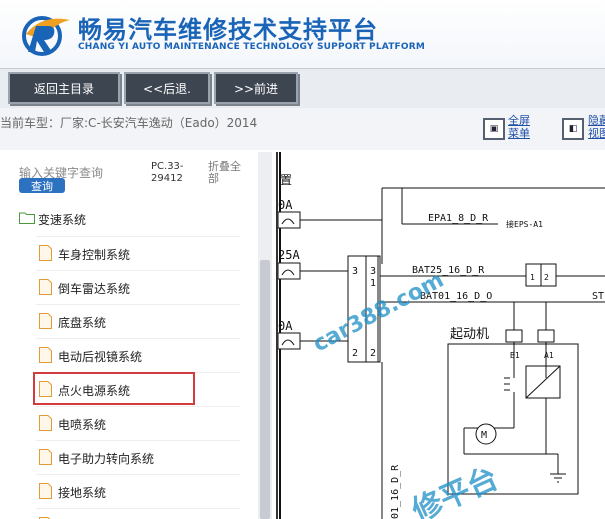 Image resolution: width=605 pixels, height=519 pixels. What do you see at coordinates (46, 36) in the screenshot?
I see `logo-icon` at bounding box center [46, 36].